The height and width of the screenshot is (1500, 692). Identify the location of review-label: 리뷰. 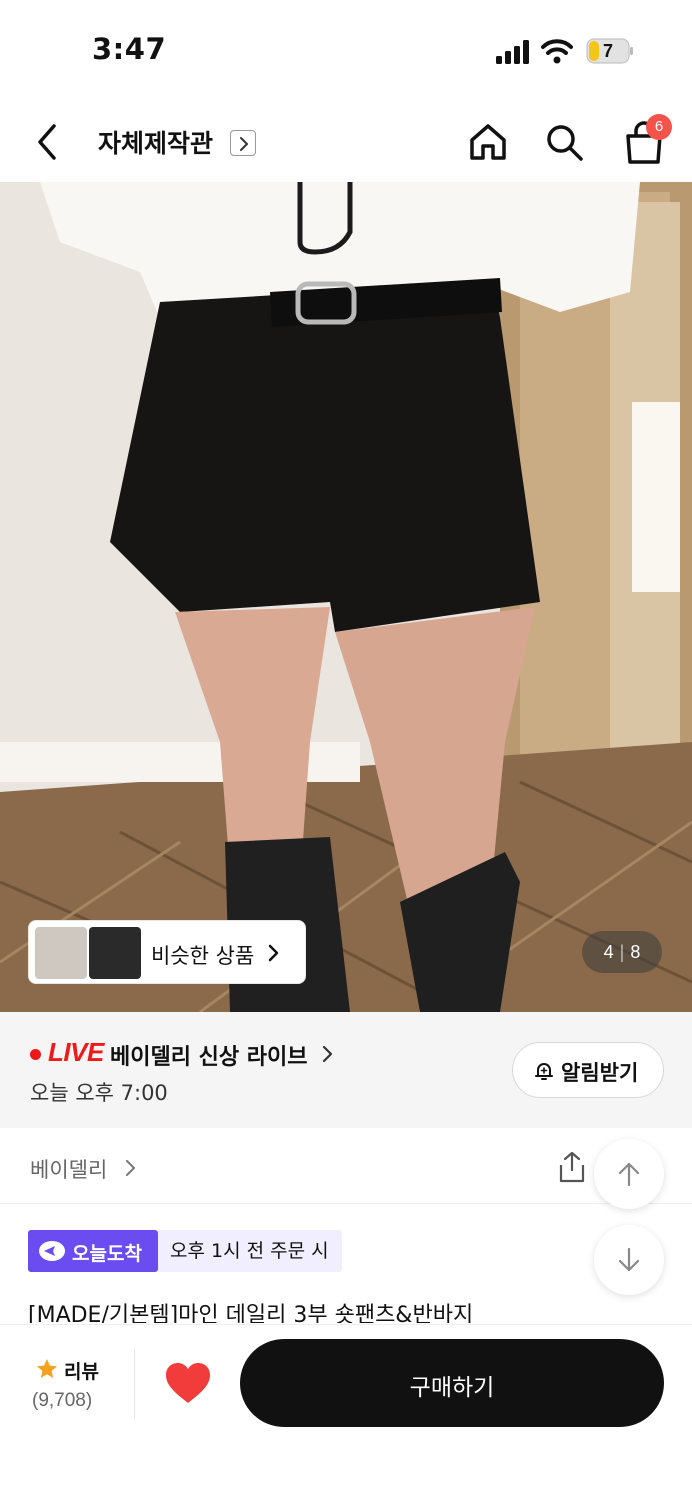
(81, 1370).